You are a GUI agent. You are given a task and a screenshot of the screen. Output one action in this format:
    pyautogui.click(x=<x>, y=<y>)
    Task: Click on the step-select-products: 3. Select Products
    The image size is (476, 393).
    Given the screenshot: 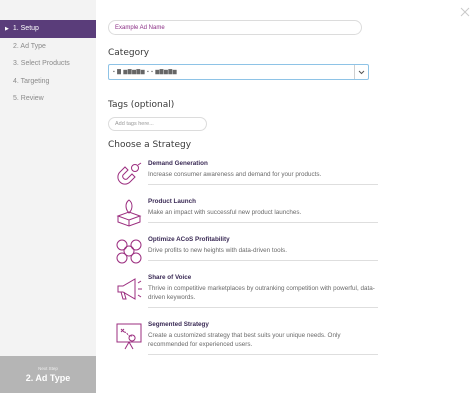 What is the action you would take?
    pyautogui.click(x=48, y=64)
    